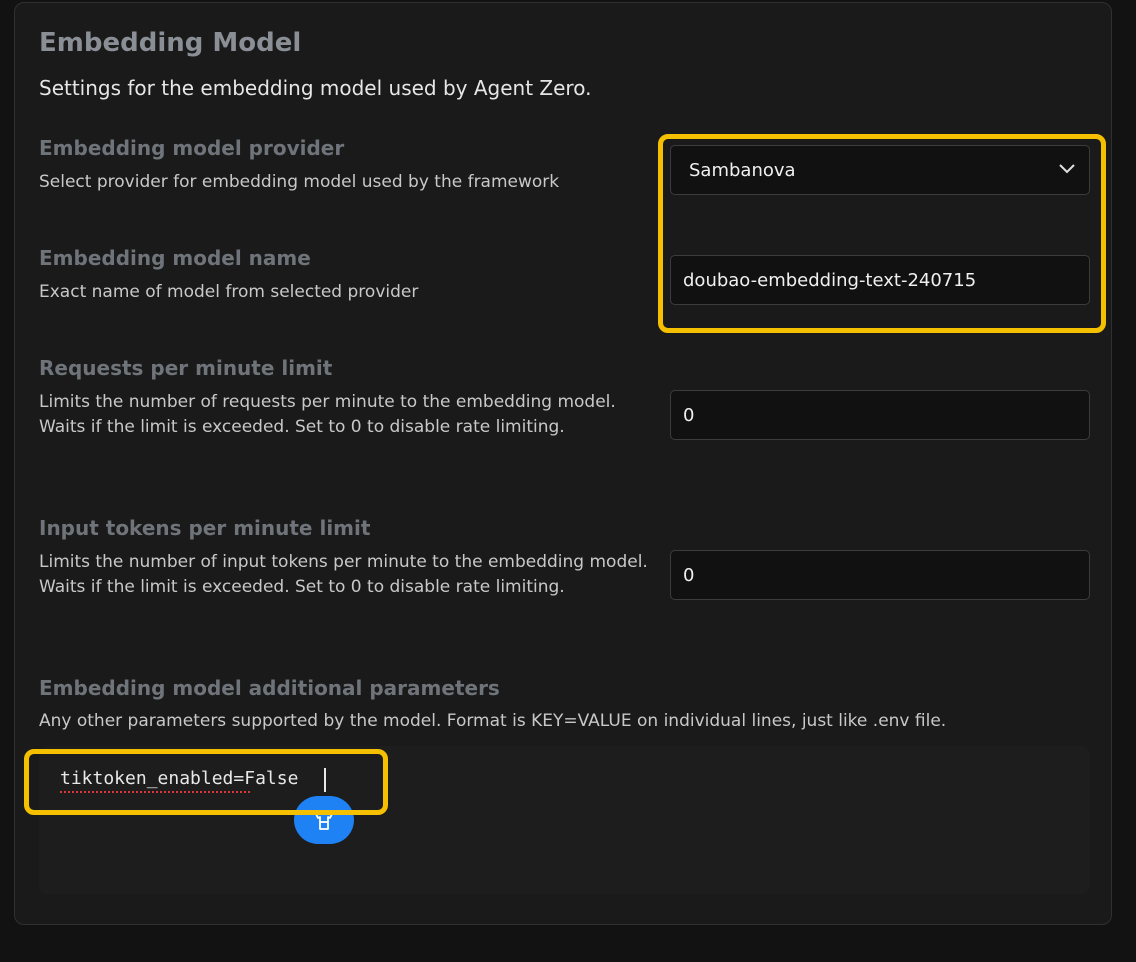 The height and width of the screenshot is (962, 1136). Describe the element at coordinates (742, 170) in the screenshot. I see `provider-select-value: Sambanova` at that location.